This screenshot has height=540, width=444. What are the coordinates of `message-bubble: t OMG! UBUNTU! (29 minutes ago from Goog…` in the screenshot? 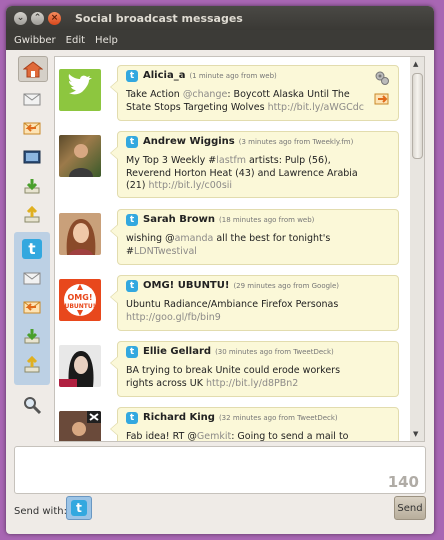 It's located at (254, 303).